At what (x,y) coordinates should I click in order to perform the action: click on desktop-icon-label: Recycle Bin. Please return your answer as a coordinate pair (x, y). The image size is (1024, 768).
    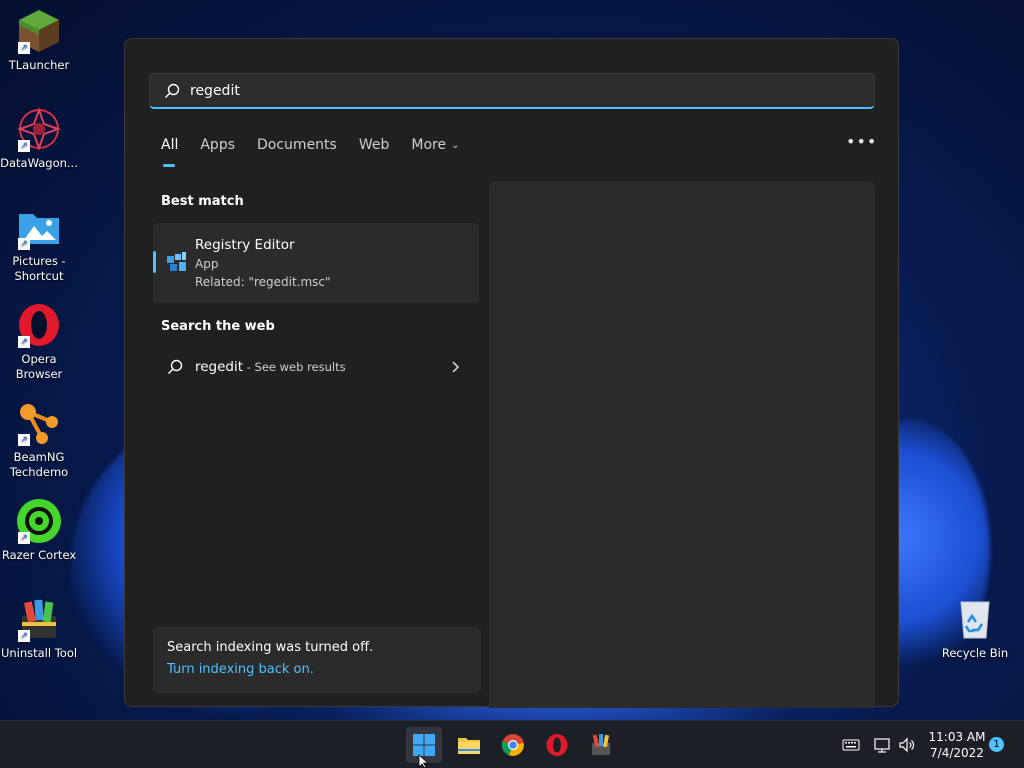
    Looking at the image, I should click on (975, 653).